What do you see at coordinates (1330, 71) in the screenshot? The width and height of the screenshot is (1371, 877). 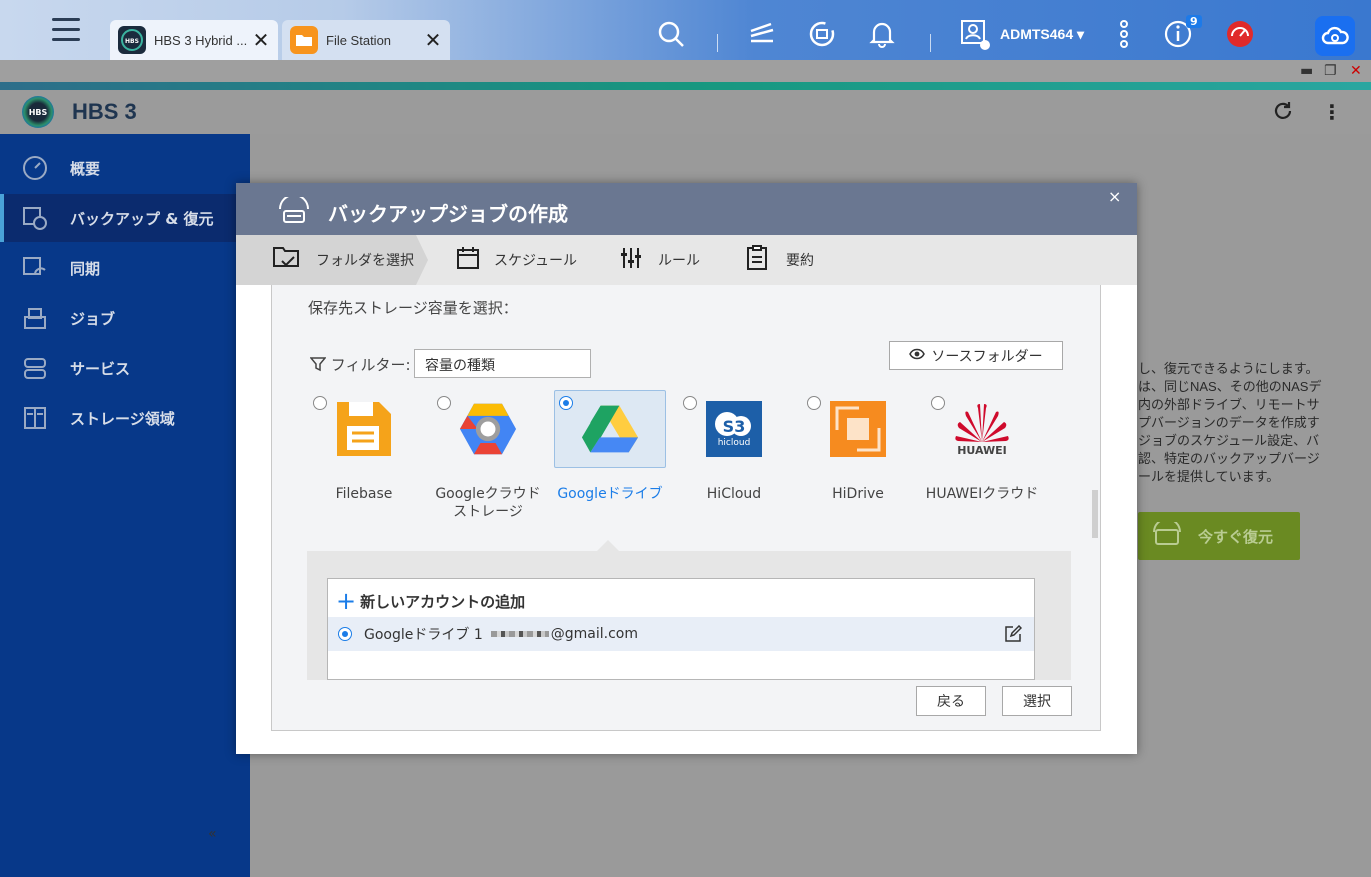 I see `restore-window-icon: ❐` at bounding box center [1330, 71].